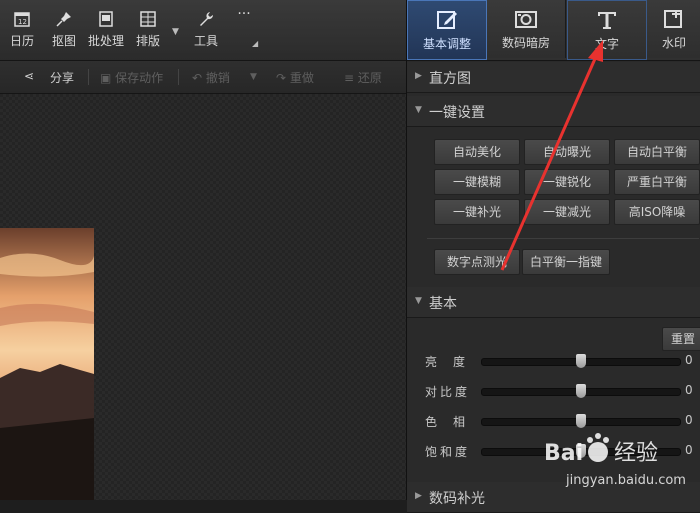  What do you see at coordinates (563, 453) in the screenshot?
I see `svg-text: Bai` at bounding box center [563, 453].